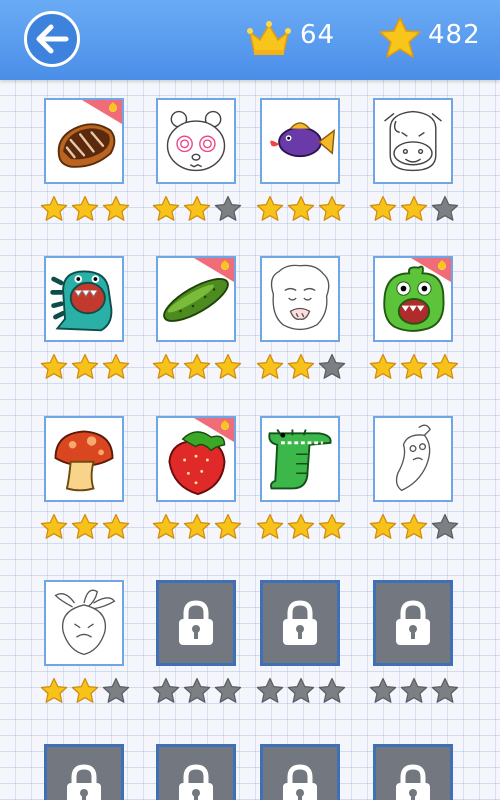 The width and height of the screenshot is (500, 800). I want to click on top-bar: 64 482, so click(250, 40).